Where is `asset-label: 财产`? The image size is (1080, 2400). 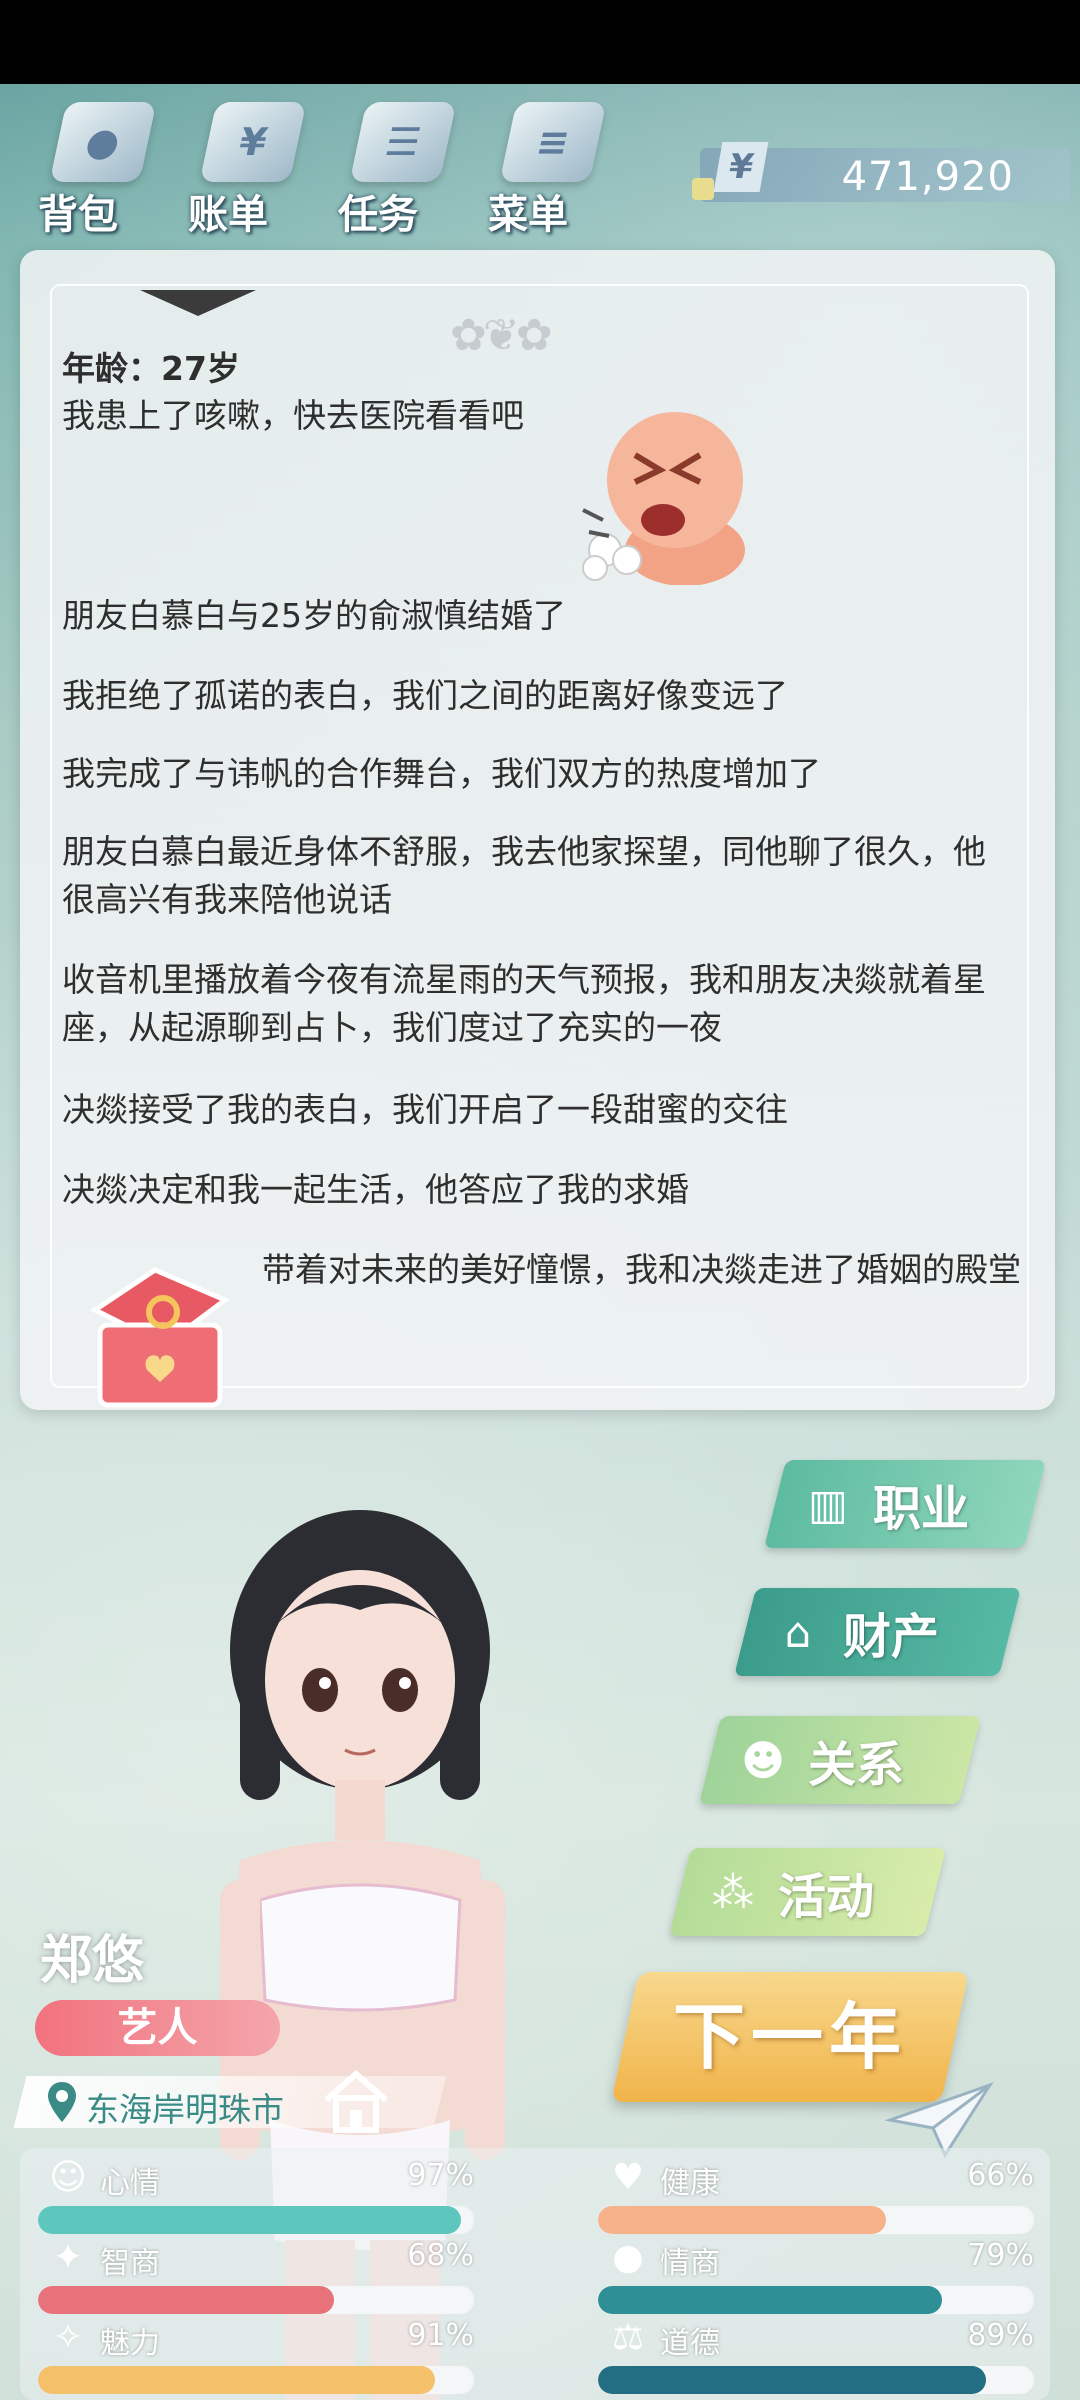 asset-label: 财产 is located at coordinates (891, 1637).